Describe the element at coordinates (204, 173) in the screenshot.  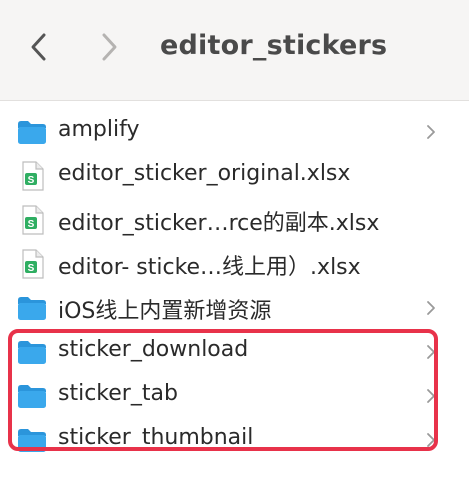
I see `item-label: editor_sticker_original.xlsx` at that location.